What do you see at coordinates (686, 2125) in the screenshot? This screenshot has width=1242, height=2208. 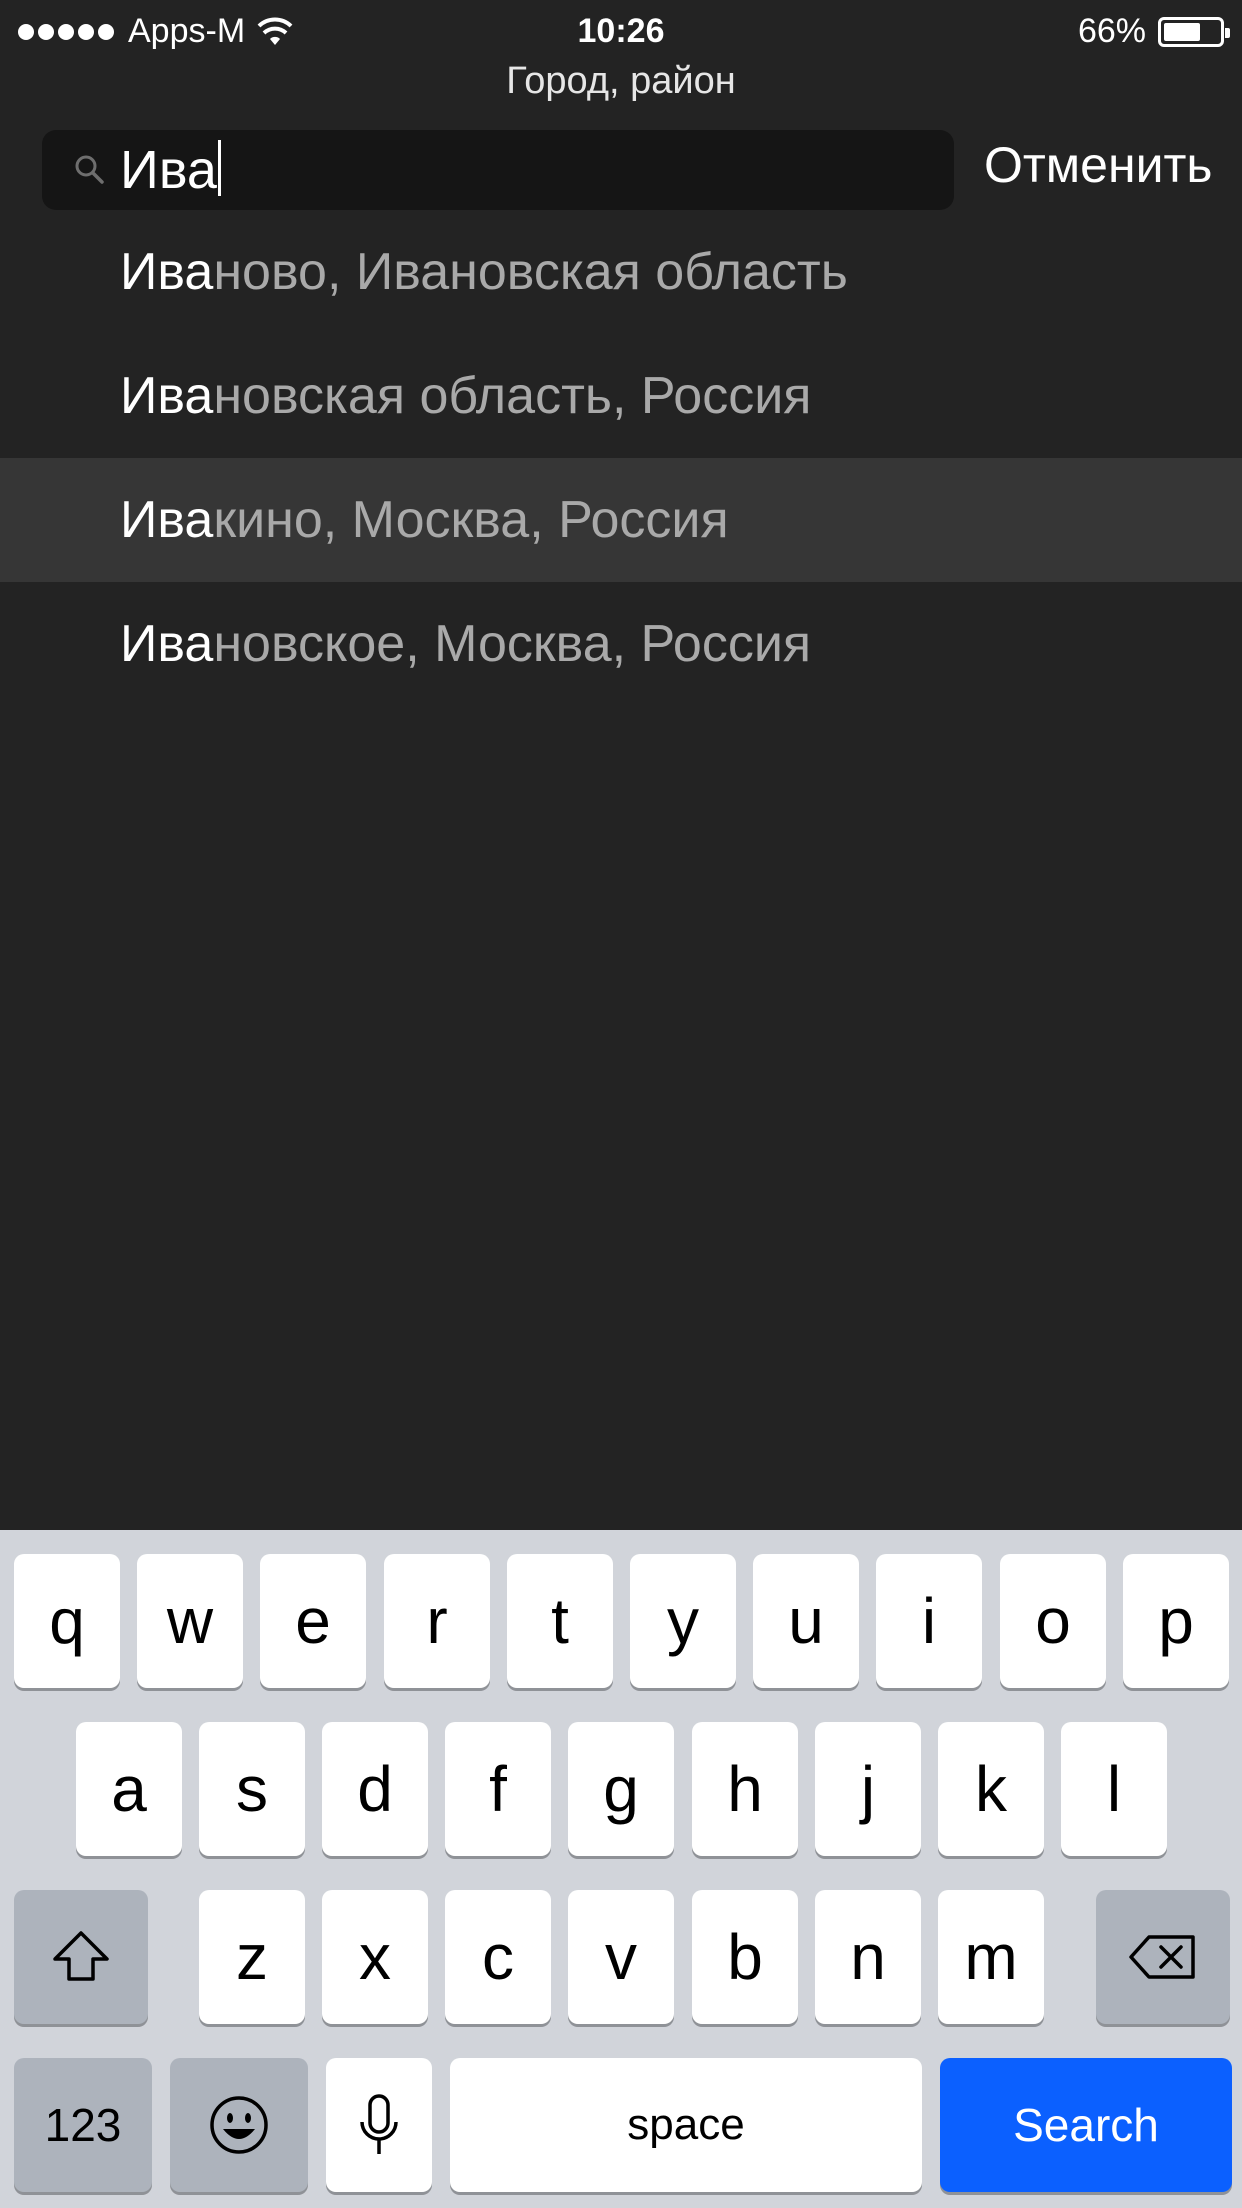 I see `space-key: space` at bounding box center [686, 2125].